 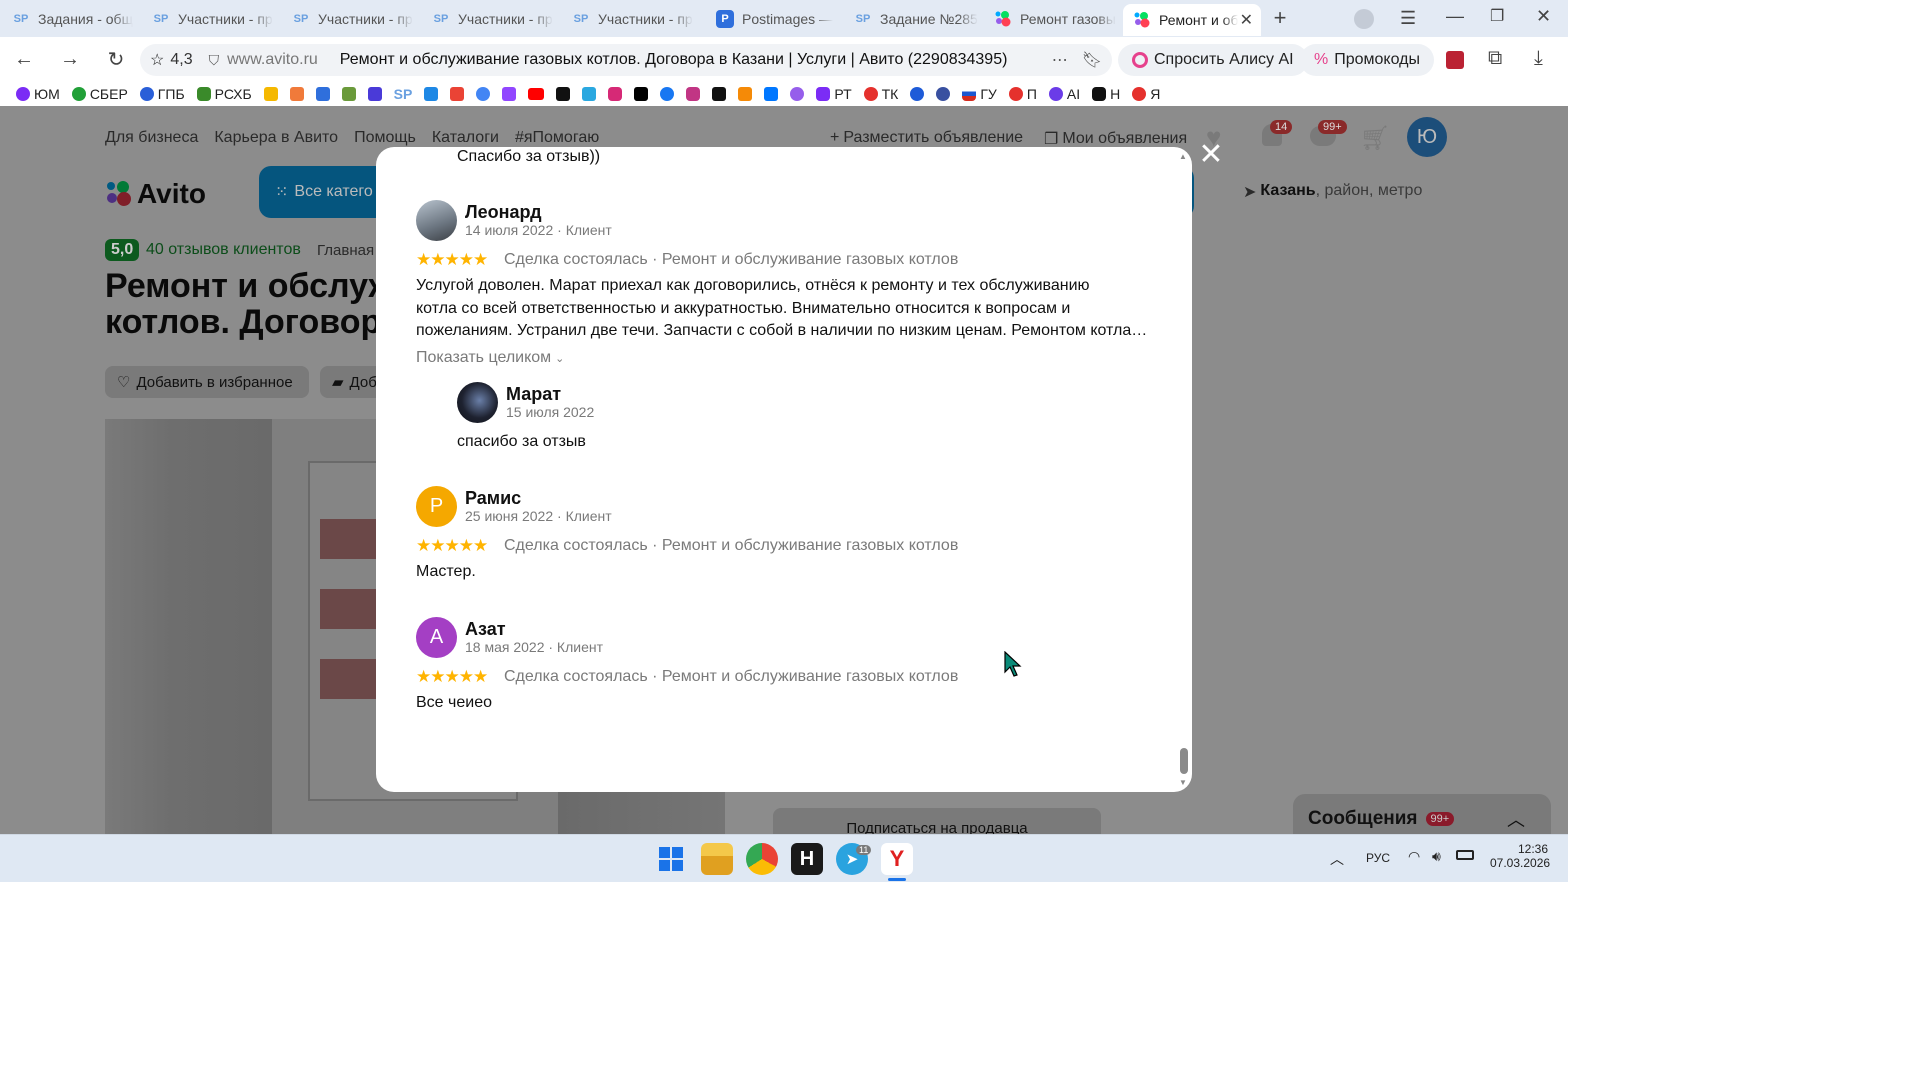 I want to click on google-icon, so click(x=483, y=94).